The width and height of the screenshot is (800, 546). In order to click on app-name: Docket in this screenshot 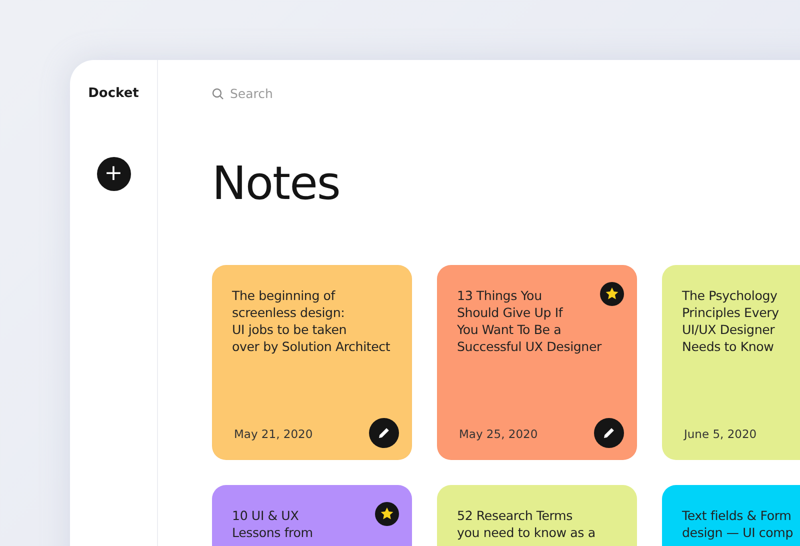, I will do `click(113, 93)`.